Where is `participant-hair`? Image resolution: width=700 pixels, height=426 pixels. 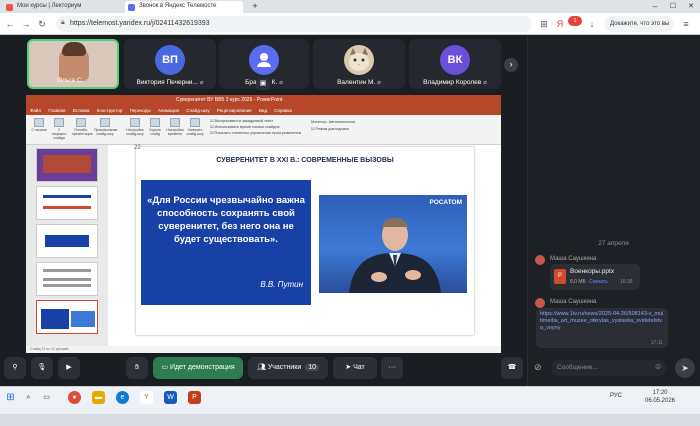
participant-hair is located at coordinates (74, 49).